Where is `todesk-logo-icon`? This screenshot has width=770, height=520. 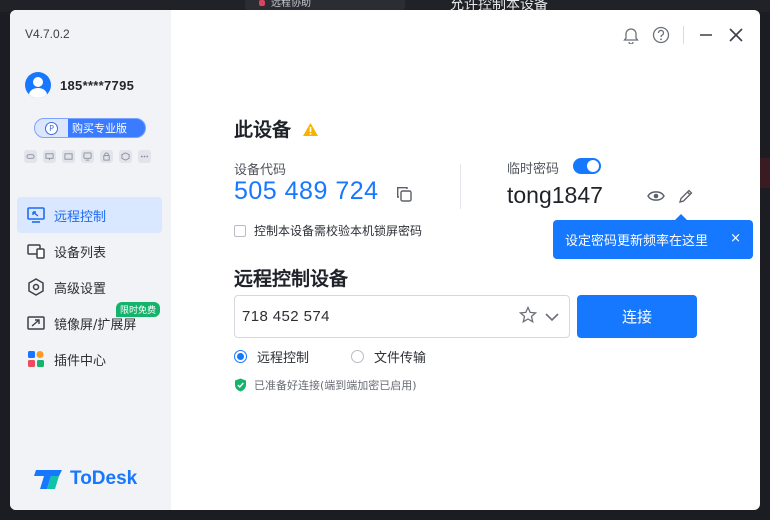 todesk-logo-icon is located at coordinates (48, 479).